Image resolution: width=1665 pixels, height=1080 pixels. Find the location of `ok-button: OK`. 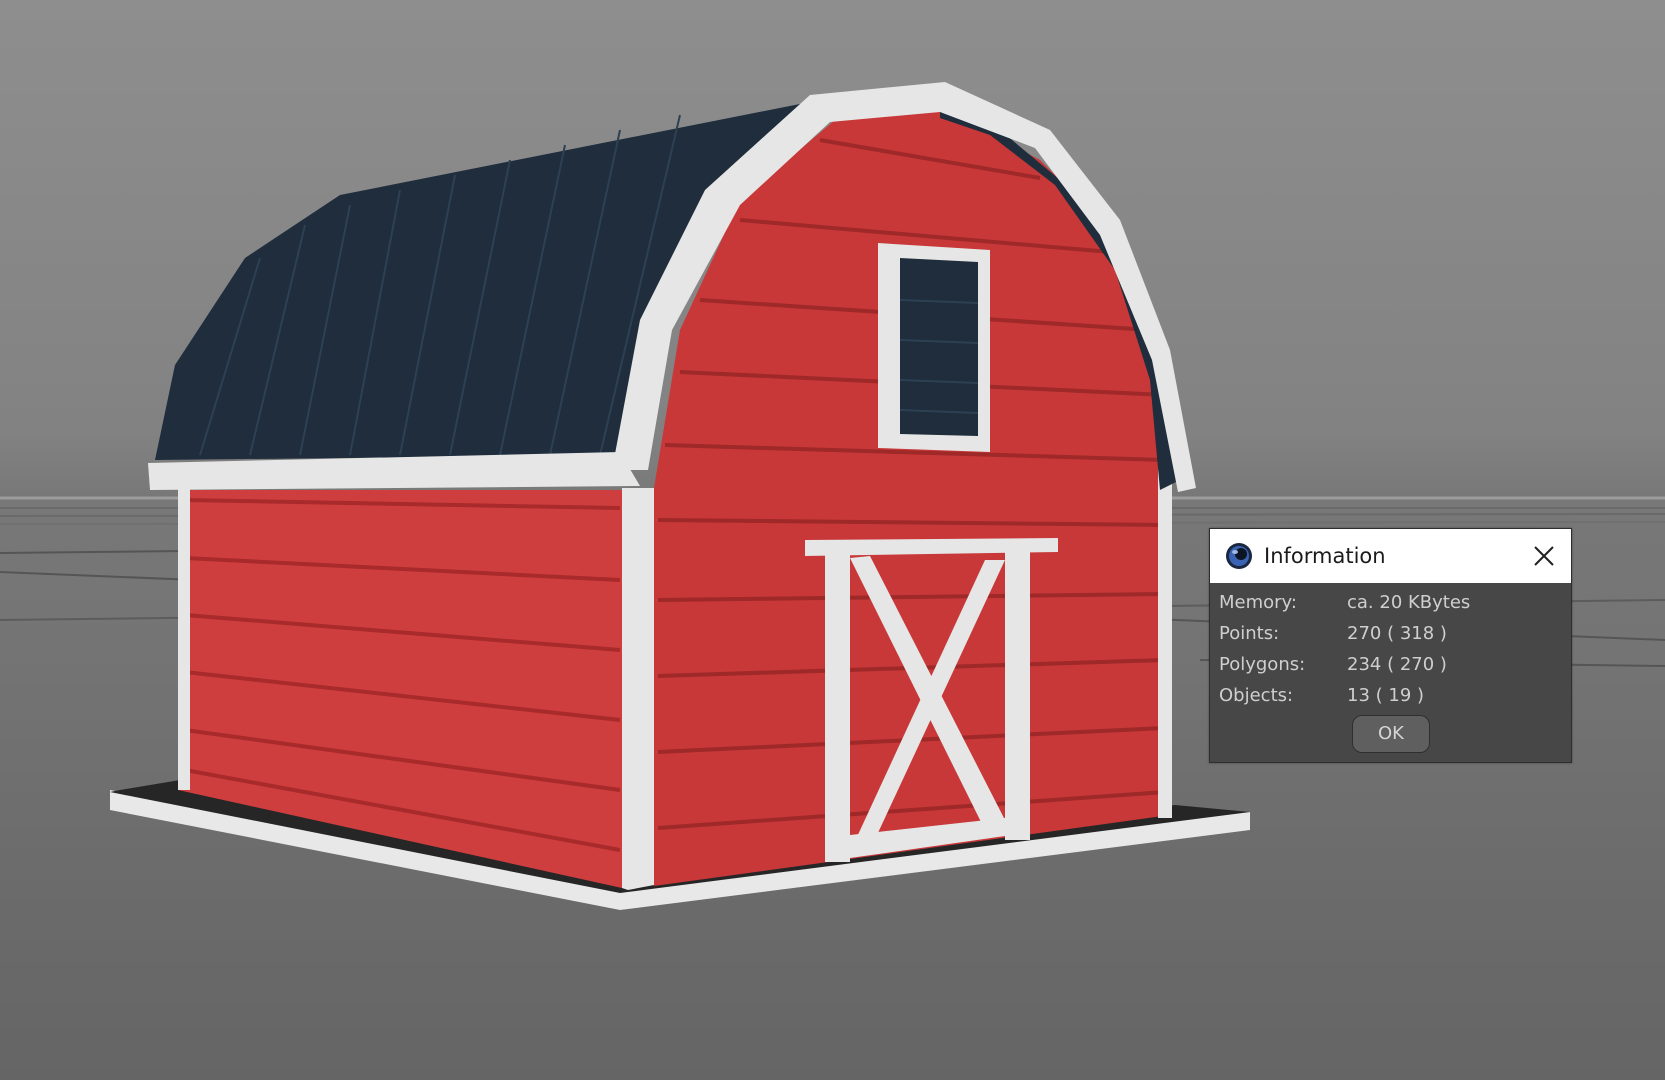

ok-button: OK is located at coordinates (1391, 734).